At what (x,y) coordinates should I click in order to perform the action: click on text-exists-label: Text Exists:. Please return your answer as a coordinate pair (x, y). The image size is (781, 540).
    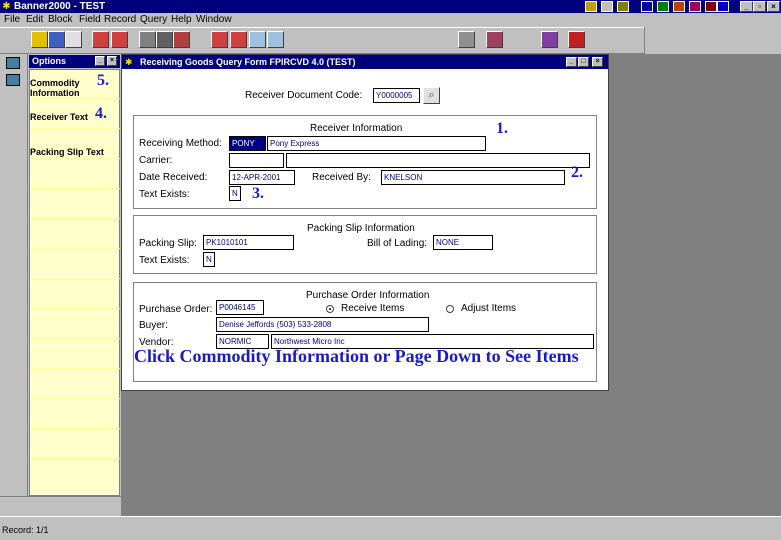
    Looking at the image, I should click on (164, 194).